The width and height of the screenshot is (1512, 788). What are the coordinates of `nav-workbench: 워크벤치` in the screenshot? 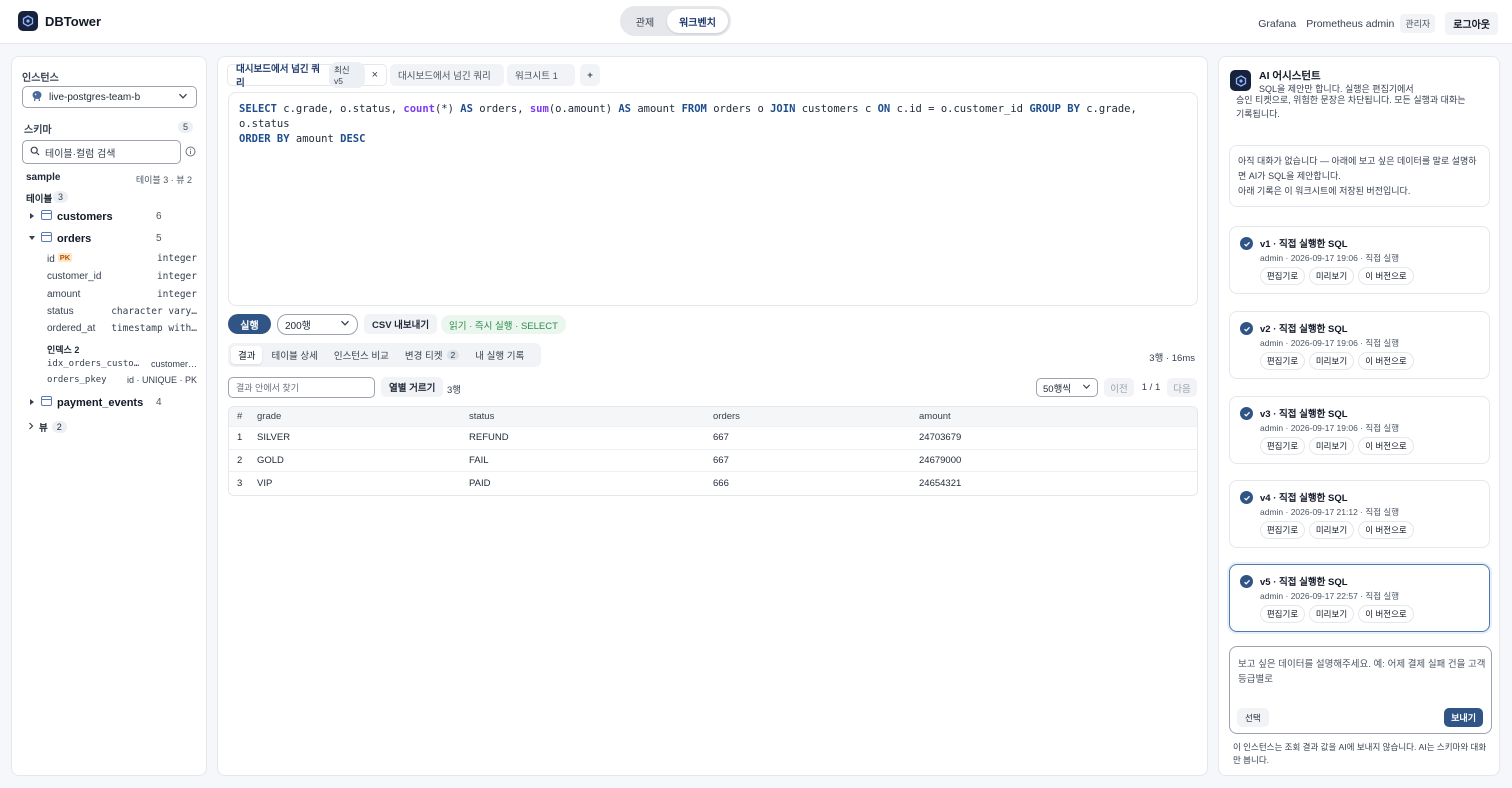 It's located at (697, 21).